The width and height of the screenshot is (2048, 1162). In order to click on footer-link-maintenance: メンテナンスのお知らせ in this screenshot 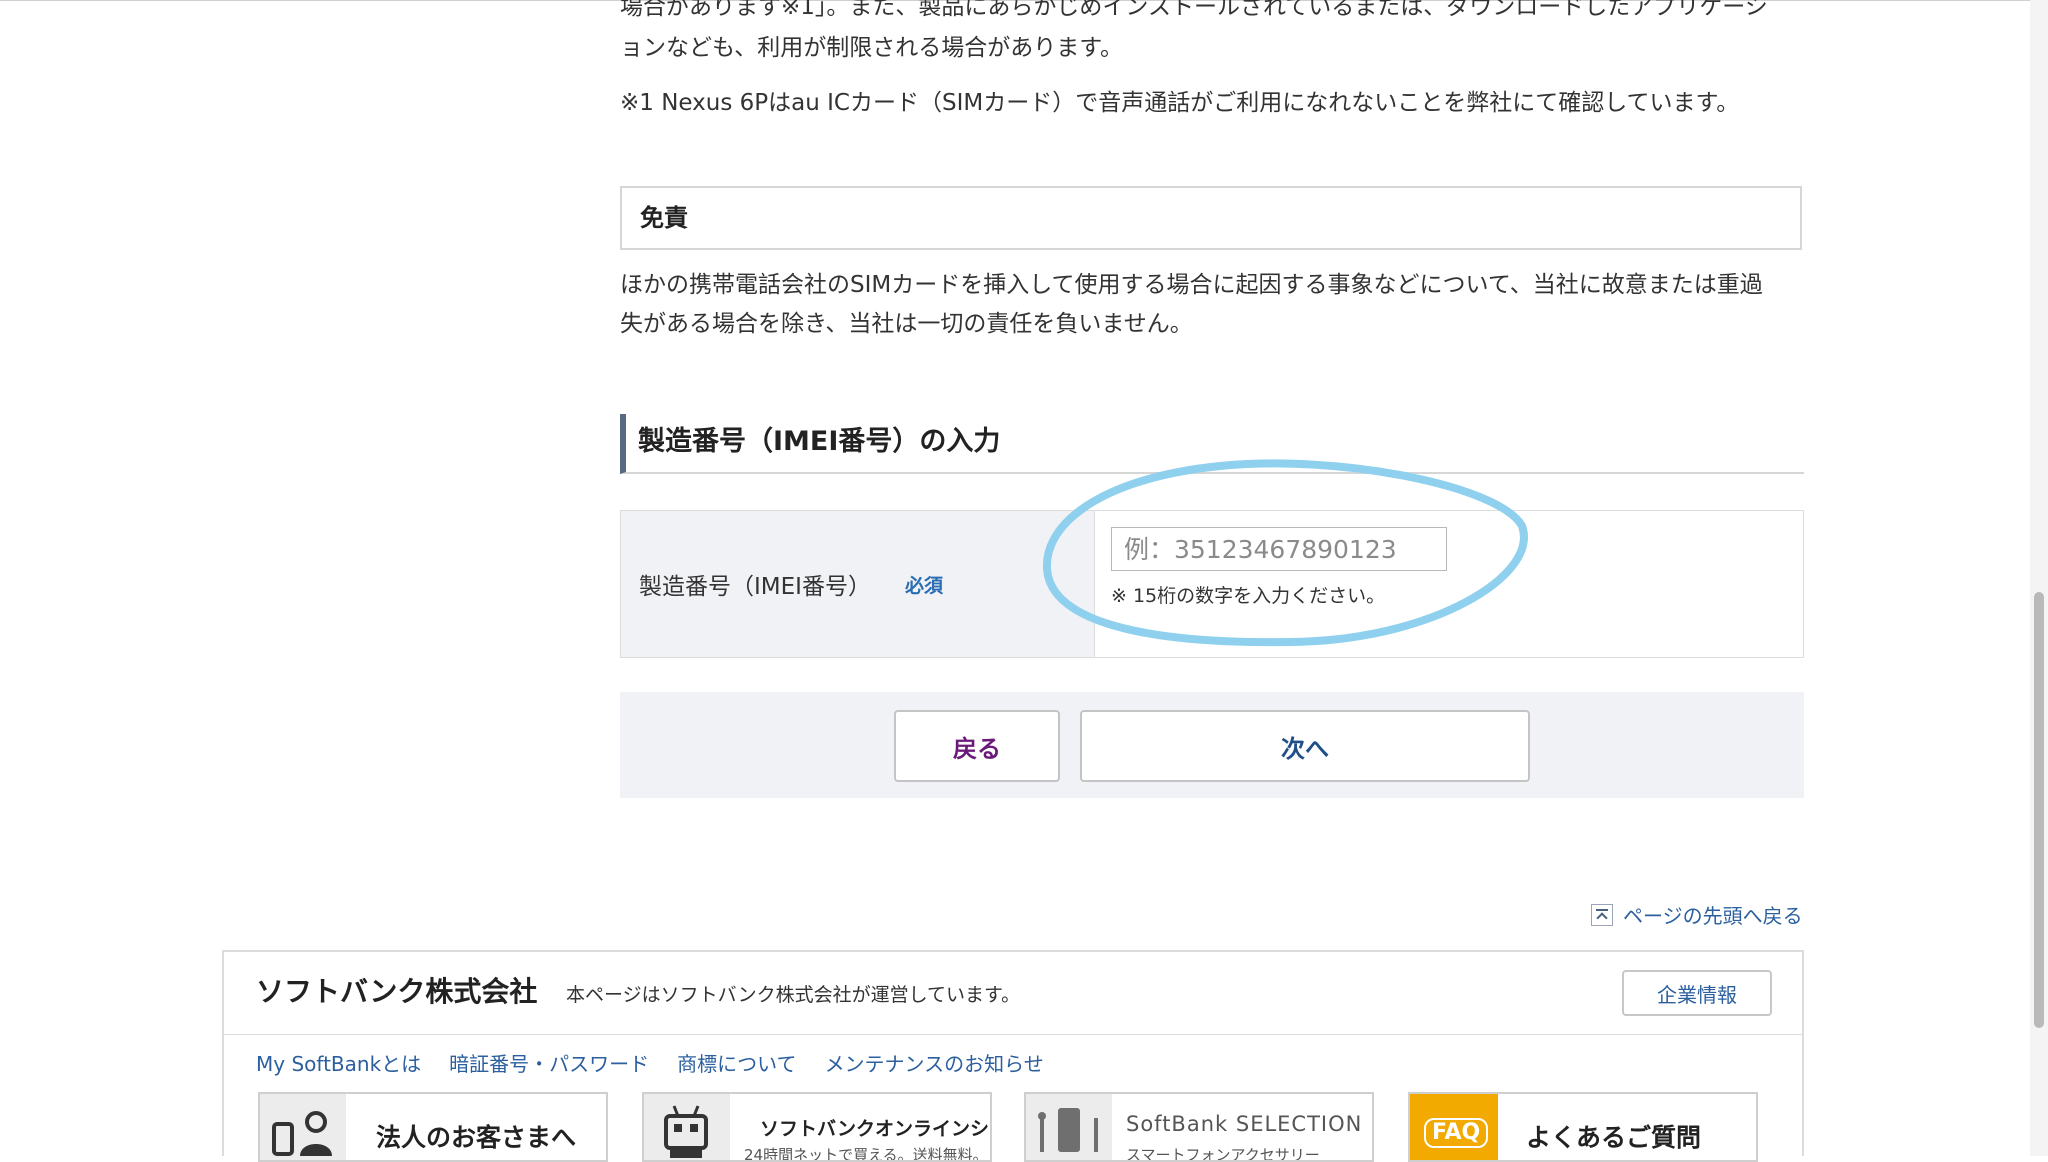, I will do `click(934, 1062)`.